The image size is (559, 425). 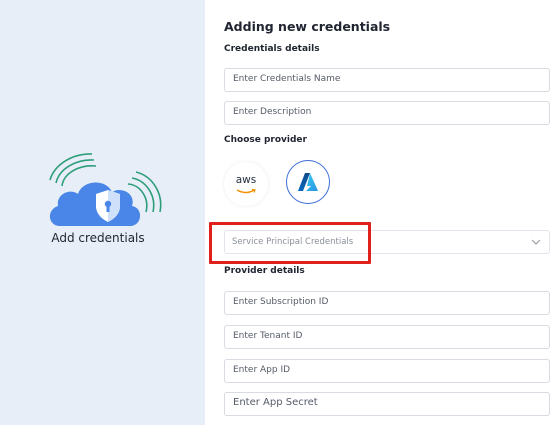 What do you see at coordinates (268, 336) in the screenshot?
I see `tenant-id-placeholder: Enter Tenant ID` at bounding box center [268, 336].